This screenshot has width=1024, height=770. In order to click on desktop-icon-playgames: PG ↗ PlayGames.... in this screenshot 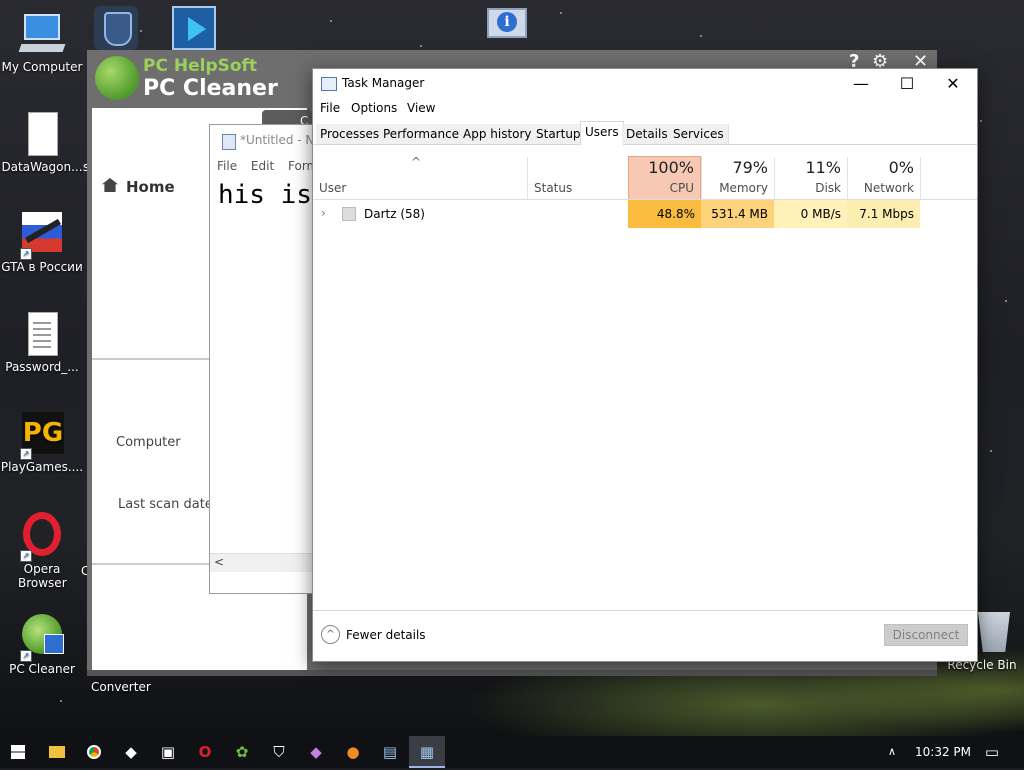, I will do `click(42, 442)`.